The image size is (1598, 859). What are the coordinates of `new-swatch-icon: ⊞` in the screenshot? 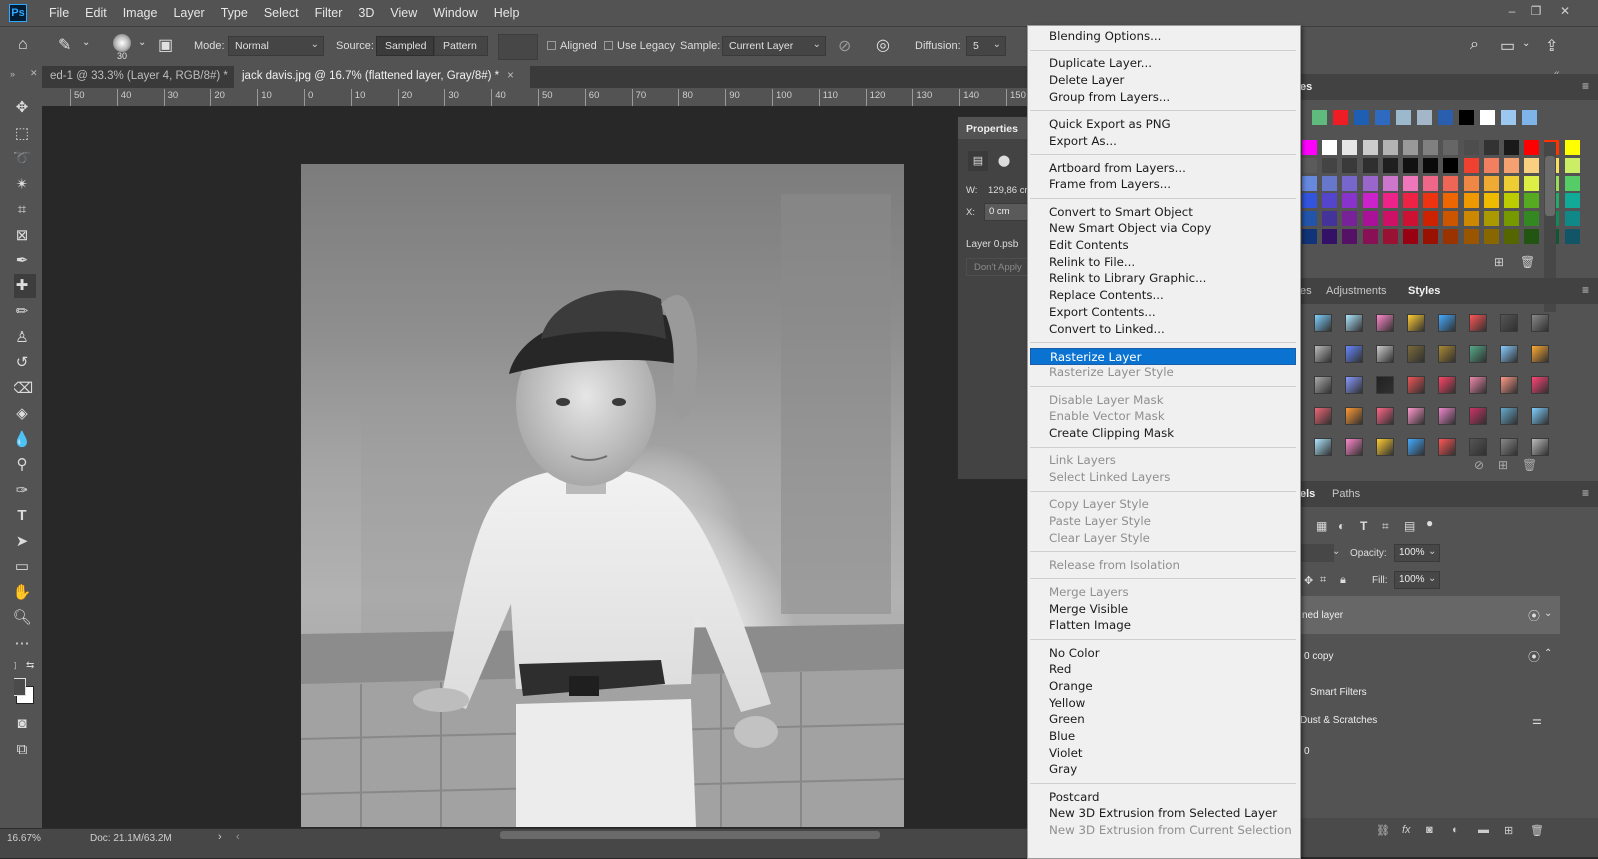 It's located at (1499, 262).